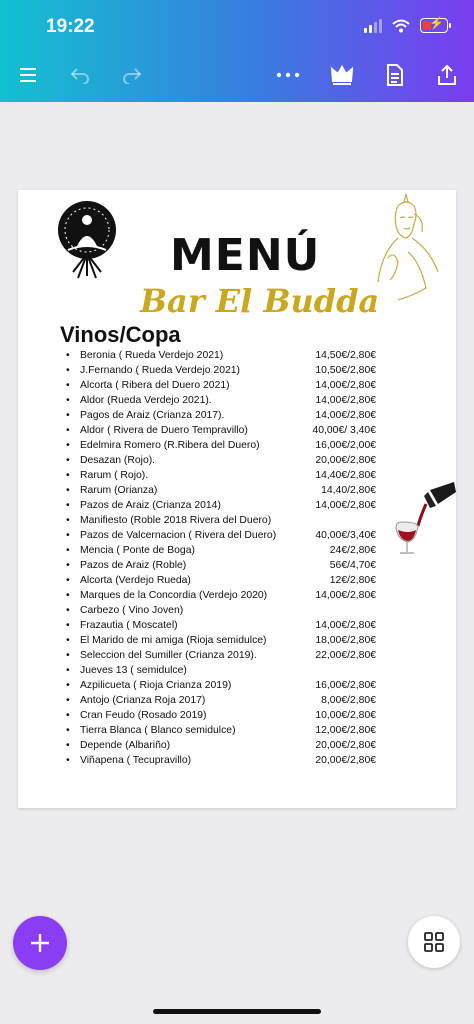 The width and height of the screenshot is (474, 1024). I want to click on wine-name: Edelmira Romero (R.Ribera del Duero), so click(170, 445).